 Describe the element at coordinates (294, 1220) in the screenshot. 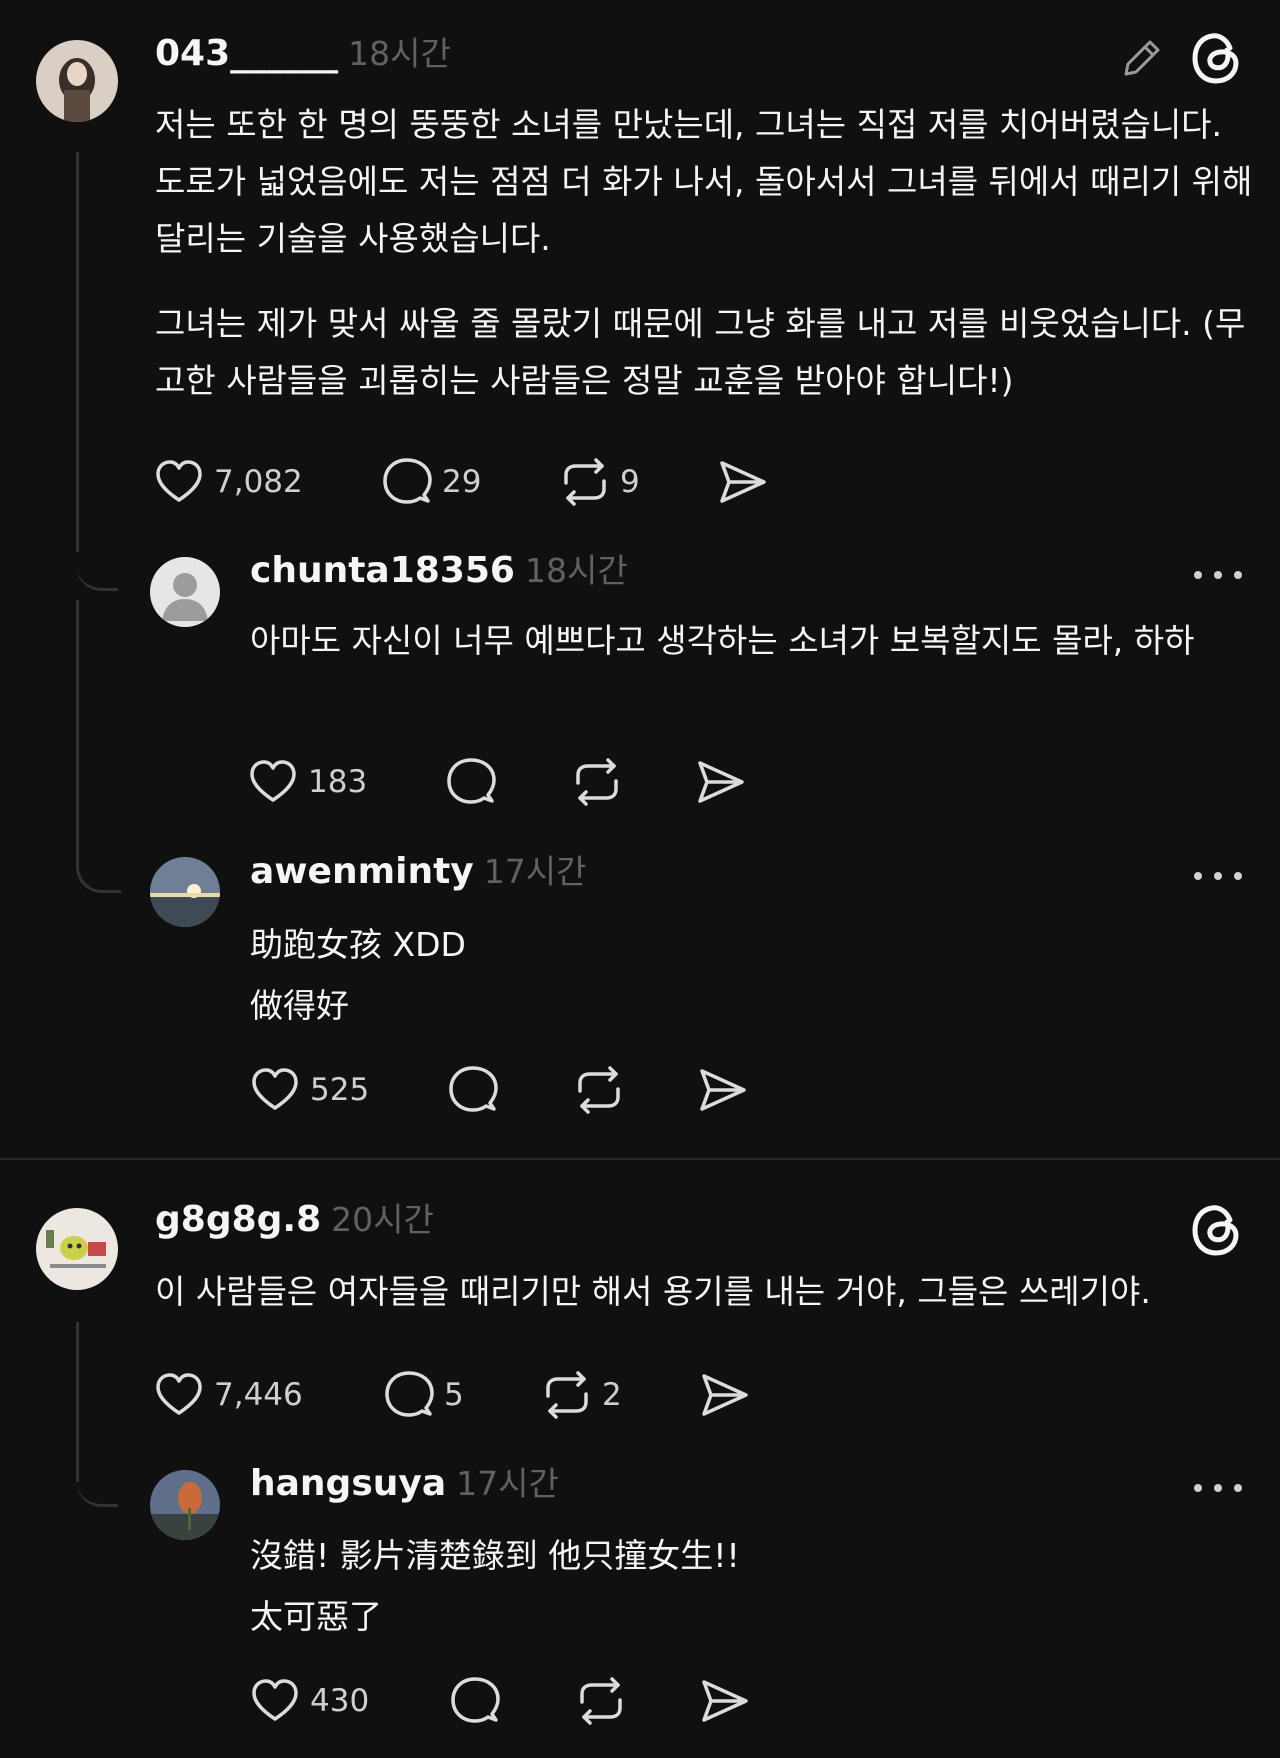

I see `post-username: g8g8g.8 20시간` at that location.